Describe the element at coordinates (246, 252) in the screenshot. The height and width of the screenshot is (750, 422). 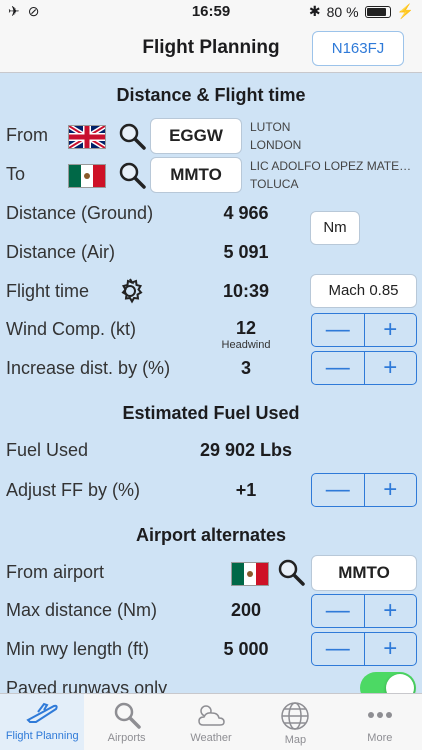
I see `distance-air-value: 5 091` at that location.